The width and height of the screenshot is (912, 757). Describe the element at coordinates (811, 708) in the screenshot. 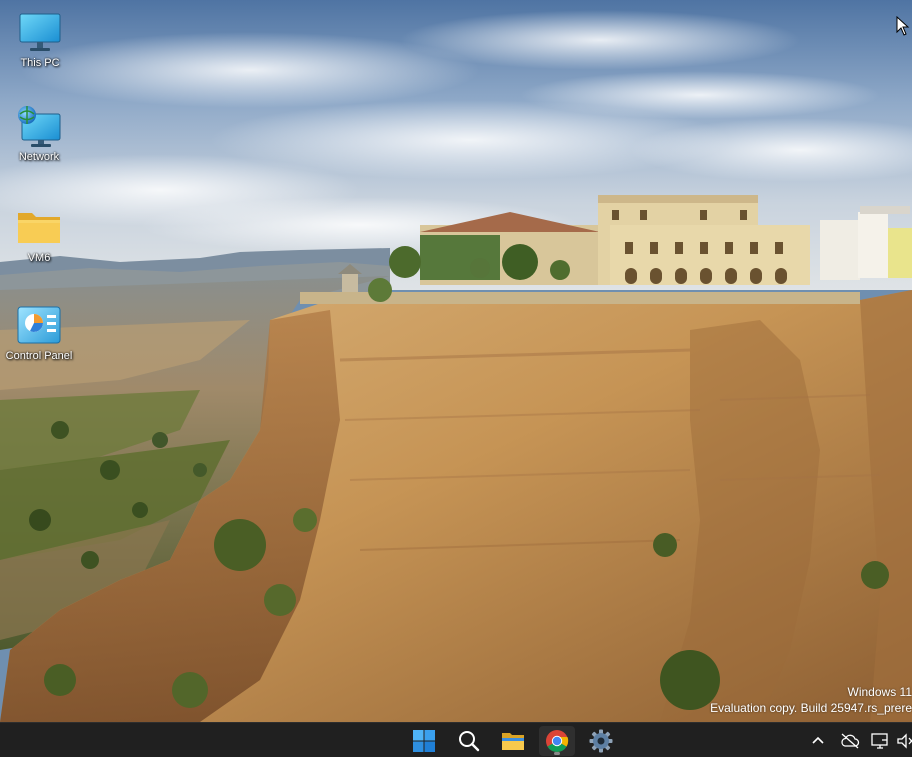

I see `watermark-build: Evaluation copy. Build 25947.rs_prere` at that location.